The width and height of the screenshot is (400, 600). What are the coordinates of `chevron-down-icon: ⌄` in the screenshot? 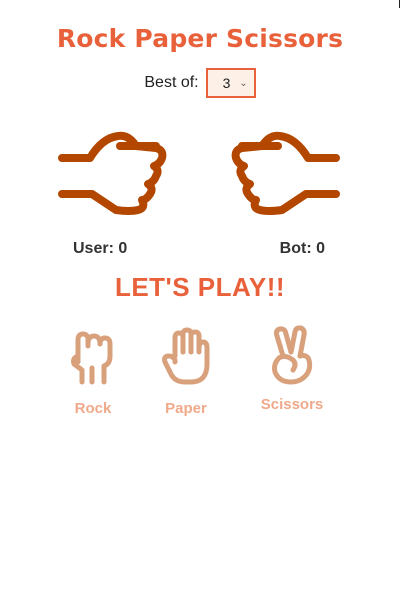 It's located at (243, 83).